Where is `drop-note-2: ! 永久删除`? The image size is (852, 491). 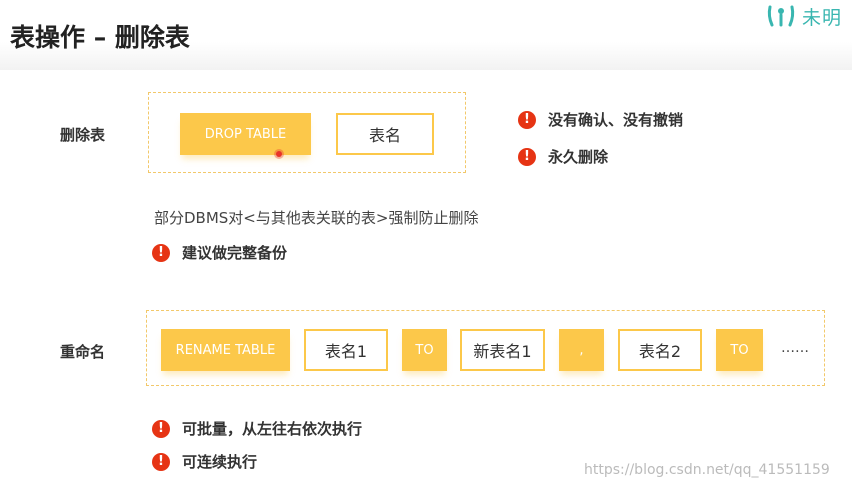 drop-note-2: ! 永久删除 is located at coordinates (563, 156).